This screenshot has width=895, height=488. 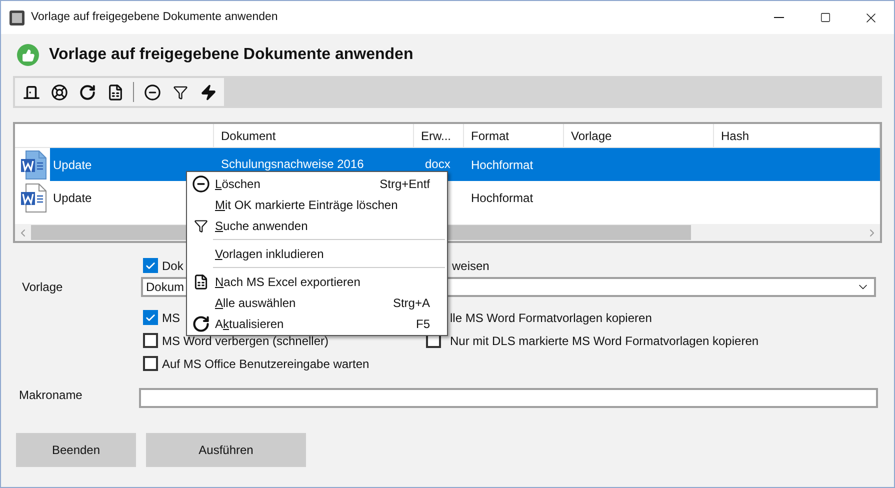 What do you see at coordinates (173, 266) in the screenshot?
I see `checkbox-label: Dok` at bounding box center [173, 266].